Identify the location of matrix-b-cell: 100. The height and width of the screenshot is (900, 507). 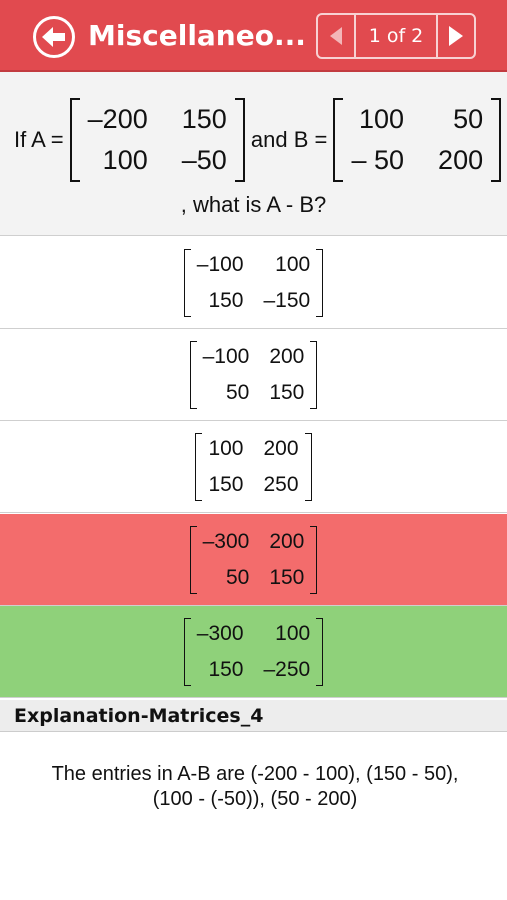
(381, 119).